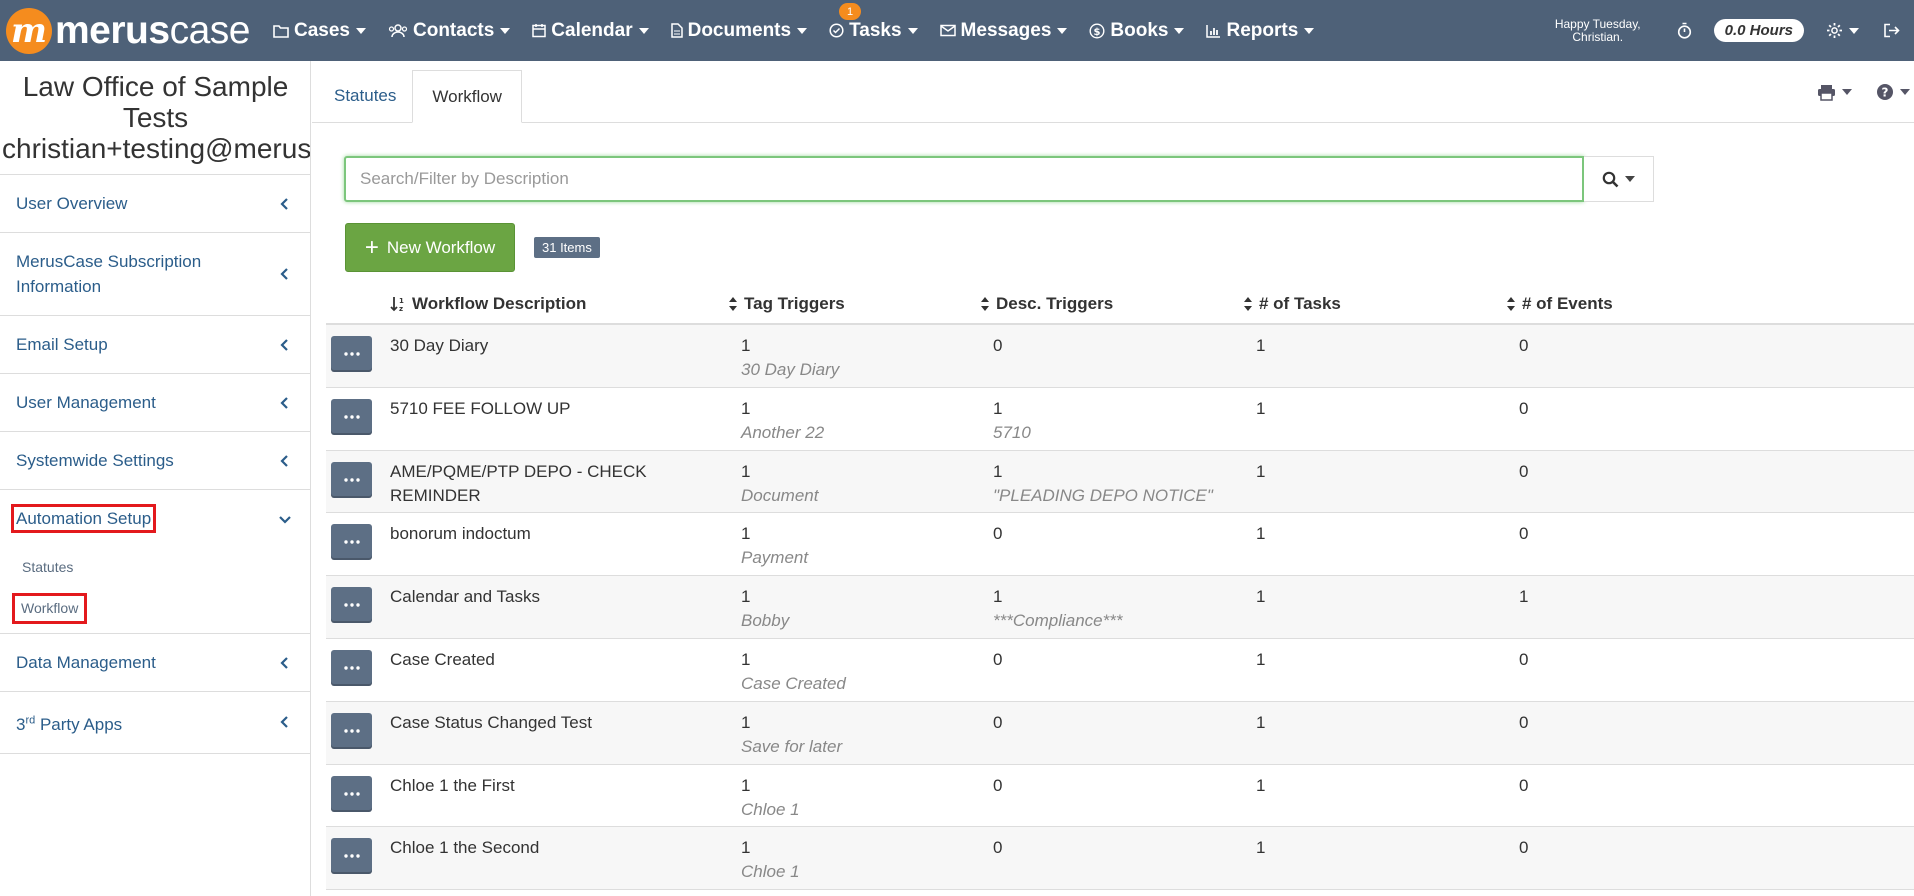 This screenshot has height=896, width=1914. Describe the element at coordinates (739, 30) in the screenshot. I see `nav-documents: Documents` at that location.